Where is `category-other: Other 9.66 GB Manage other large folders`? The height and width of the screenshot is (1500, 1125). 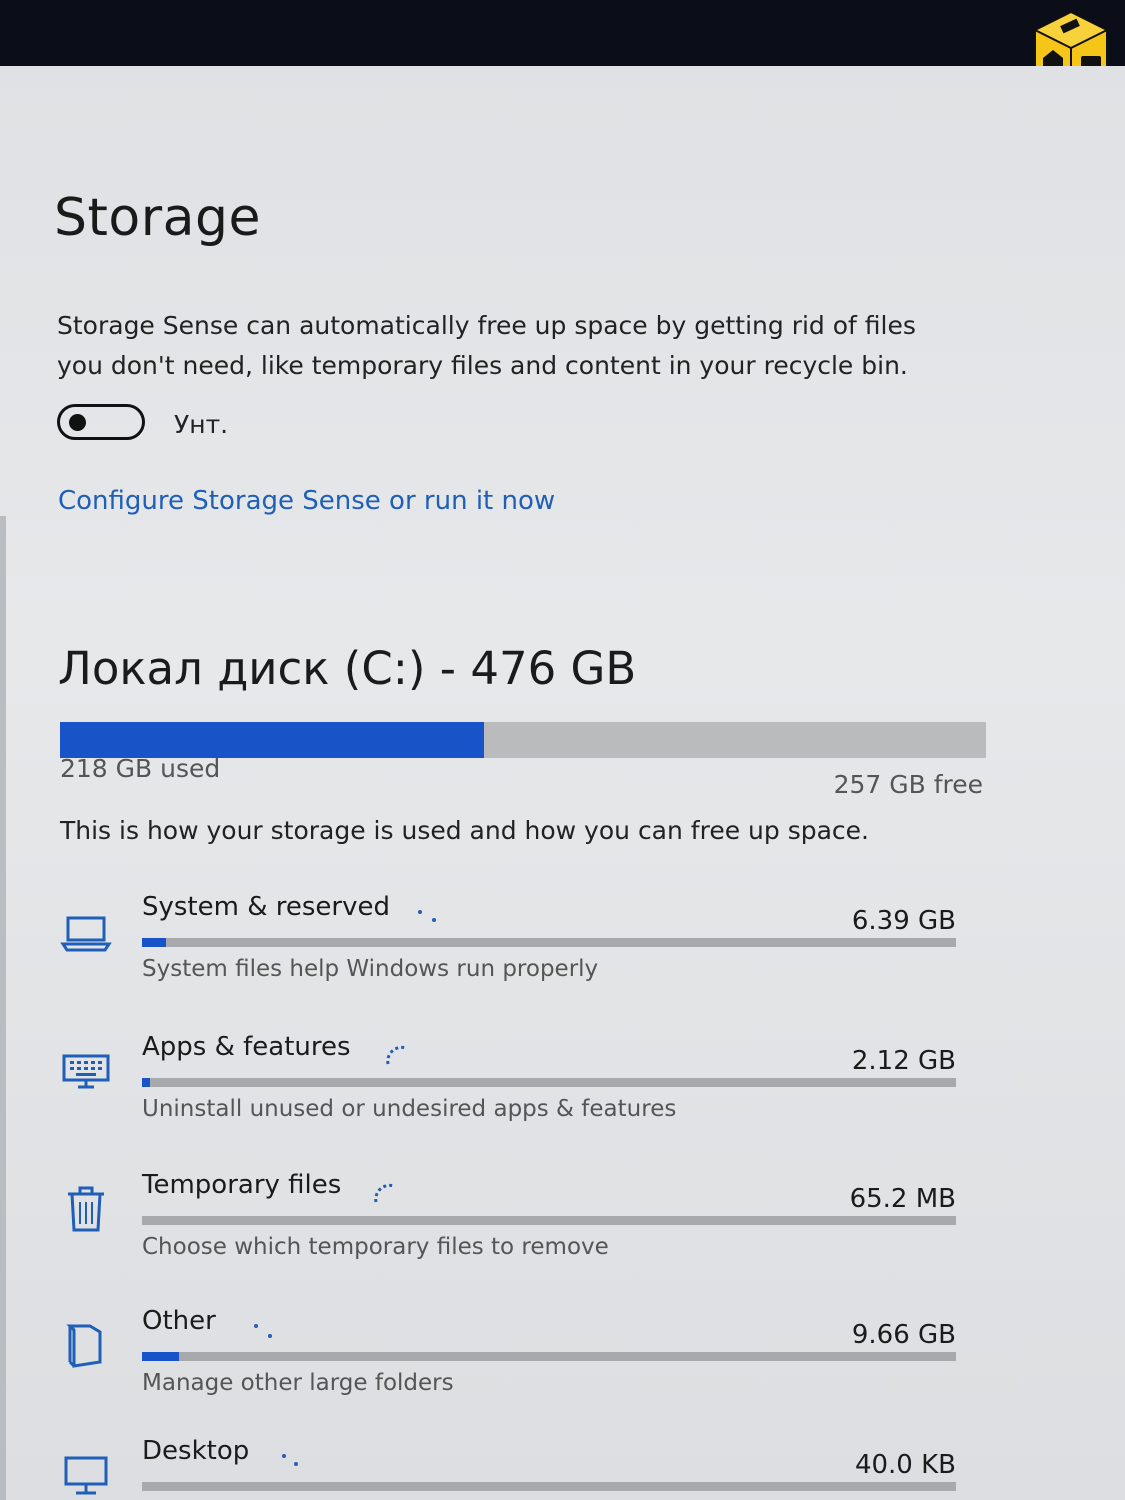 category-other: Other 9.66 GB Manage other large folders is located at coordinates (506, 1366).